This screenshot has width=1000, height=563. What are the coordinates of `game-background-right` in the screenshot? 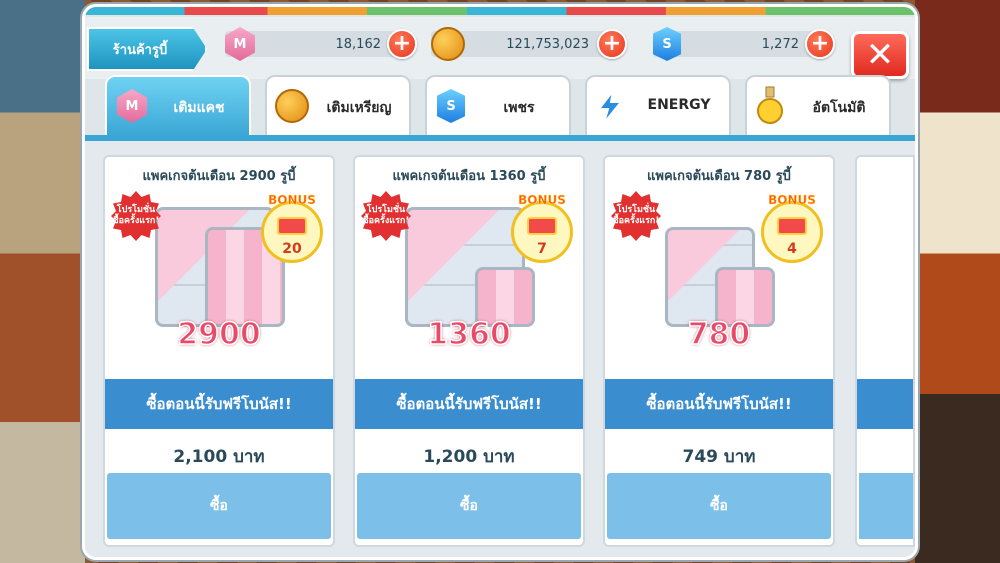 It's located at (957, 281).